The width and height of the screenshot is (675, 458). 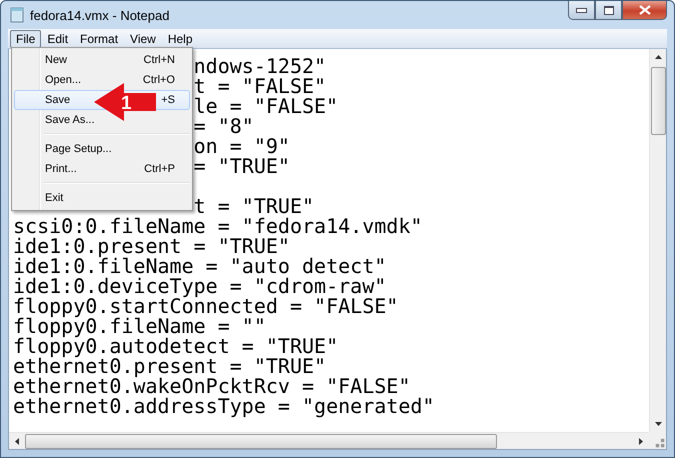 I want to click on maximize-icon, so click(x=609, y=10).